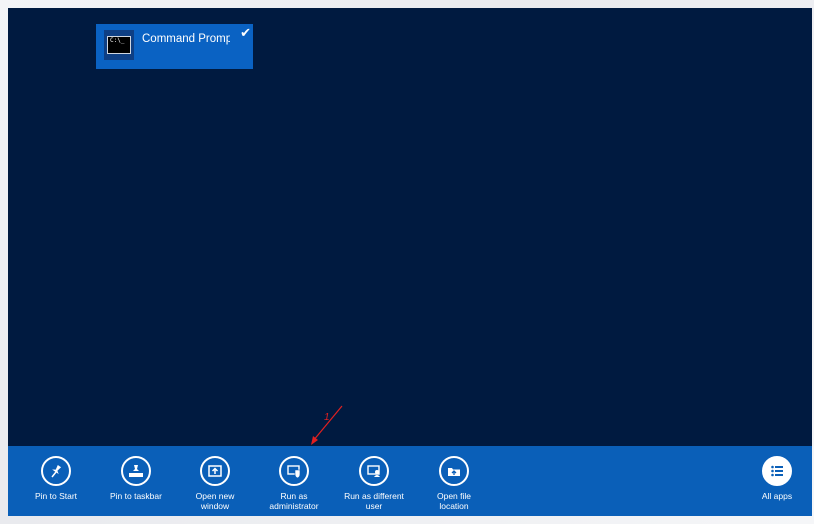 The width and height of the screenshot is (814, 524). Describe the element at coordinates (215, 471) in the screenshot. I see `new-window-icon` at that location.